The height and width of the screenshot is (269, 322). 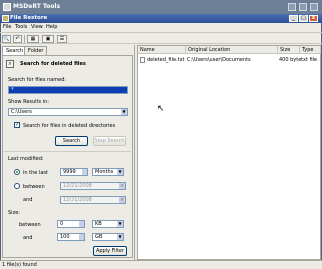 What do you see at coordinates (37, 6) in the screenshot?
I see `outer-window-title: MSDeRT Tools` at bounding box center [37, 6].